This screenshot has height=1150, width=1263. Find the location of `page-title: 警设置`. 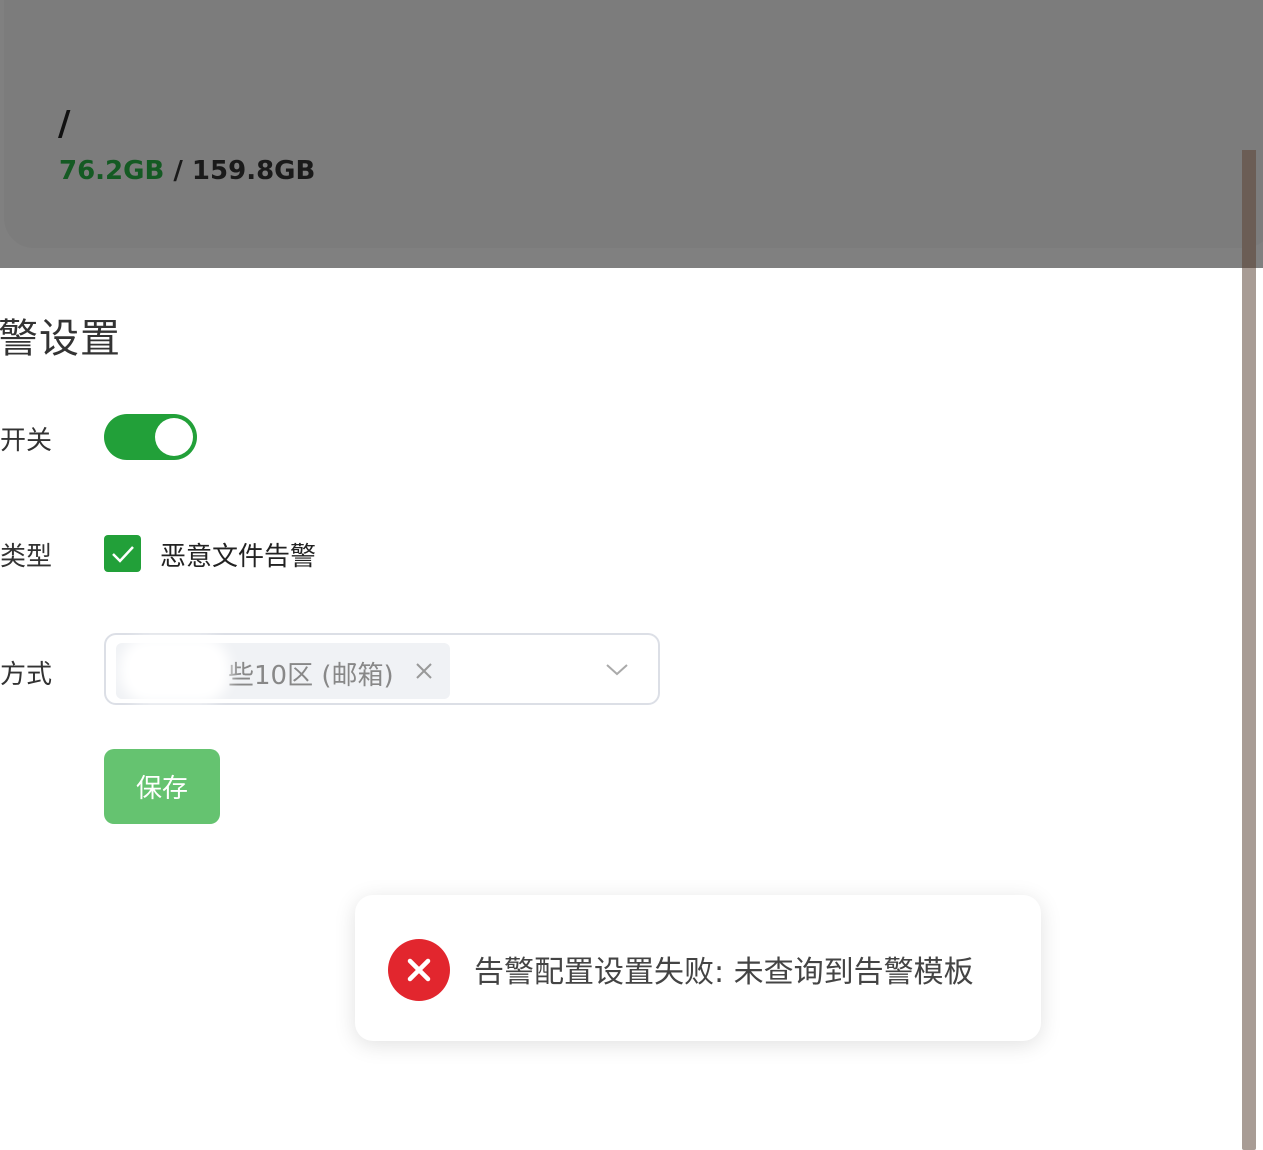

page-title: 警设置 is located at coordinates (60, 339).